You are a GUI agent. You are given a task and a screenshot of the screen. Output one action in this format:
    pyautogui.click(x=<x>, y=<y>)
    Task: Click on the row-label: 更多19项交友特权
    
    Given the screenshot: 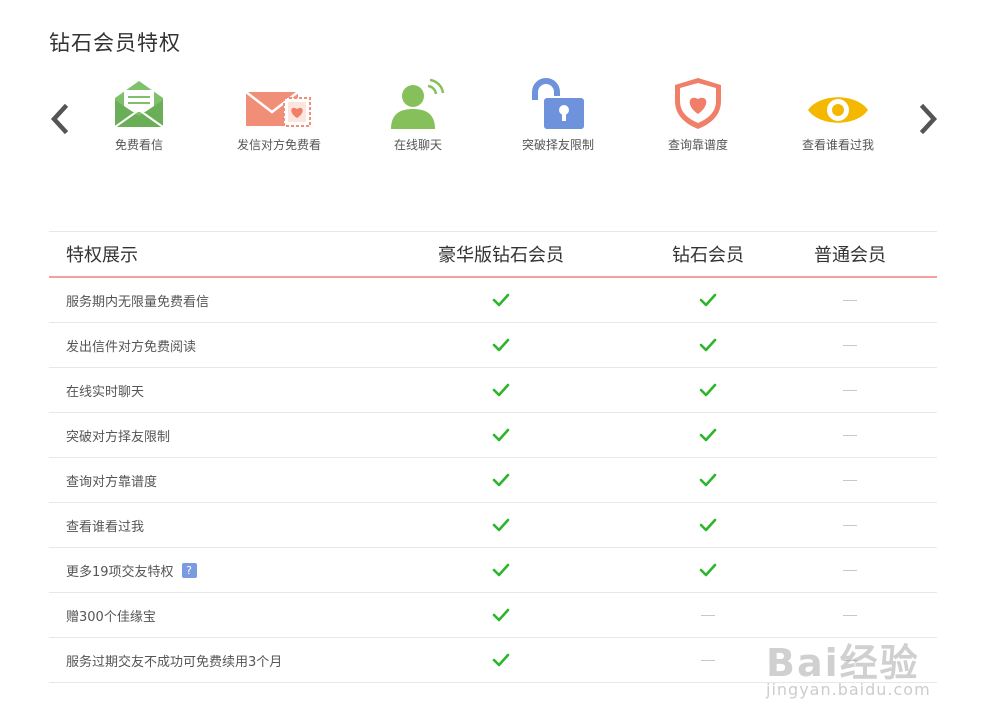 What is the action you would take?
    pyautogui.click(x=120, y=572)
    